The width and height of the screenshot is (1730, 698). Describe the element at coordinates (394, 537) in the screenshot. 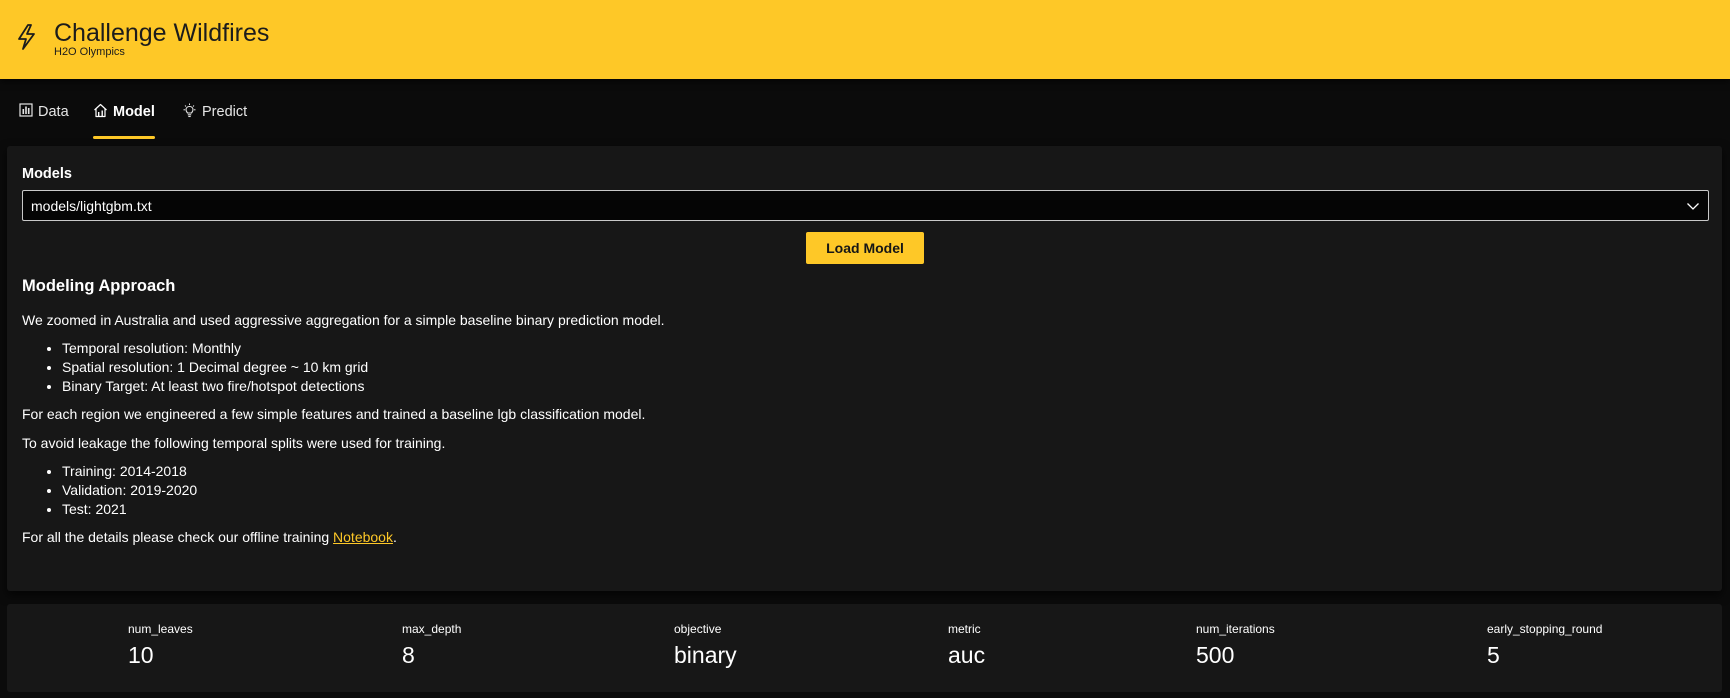

I see `details-suffix: .` at that location.